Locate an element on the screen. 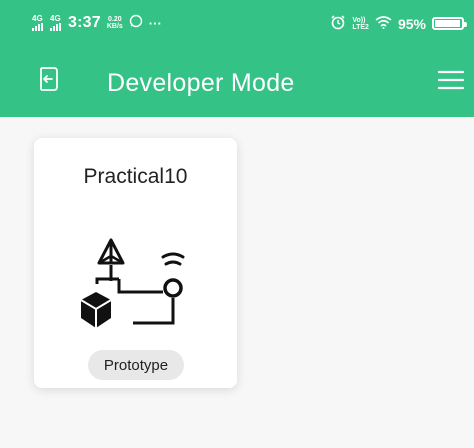 The image size is (474, 448). prototype-tag: Prototype is located at coordinates (136, 365).